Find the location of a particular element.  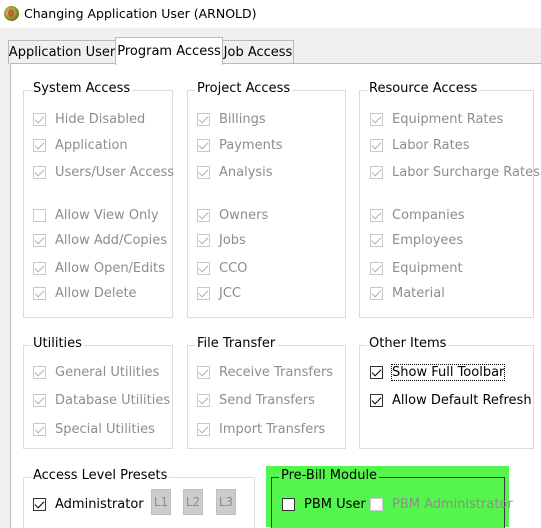

checkbox-label: Send Transfers is located at coordinates (267, 400).